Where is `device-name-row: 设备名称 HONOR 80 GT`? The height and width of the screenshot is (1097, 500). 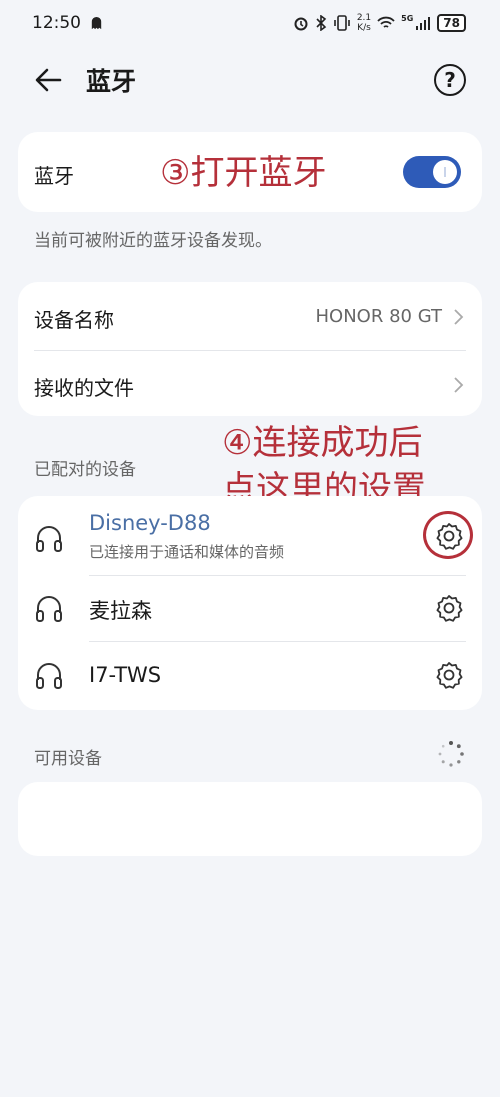 device-name-row: 设备名称 HONOR 80 GT is located at coordinates (250, 316).